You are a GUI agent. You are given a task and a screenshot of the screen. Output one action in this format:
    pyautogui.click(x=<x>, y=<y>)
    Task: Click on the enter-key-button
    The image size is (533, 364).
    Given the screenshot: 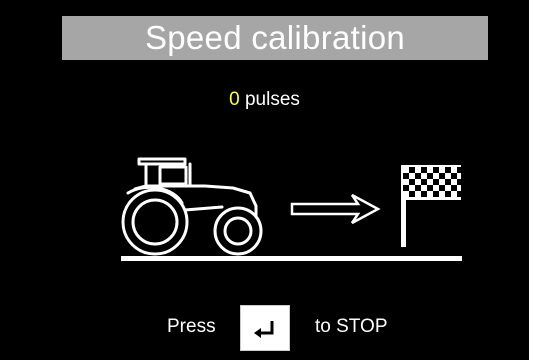 What is the action you would take?
    pyautogui.click(x=265, y=328)
    